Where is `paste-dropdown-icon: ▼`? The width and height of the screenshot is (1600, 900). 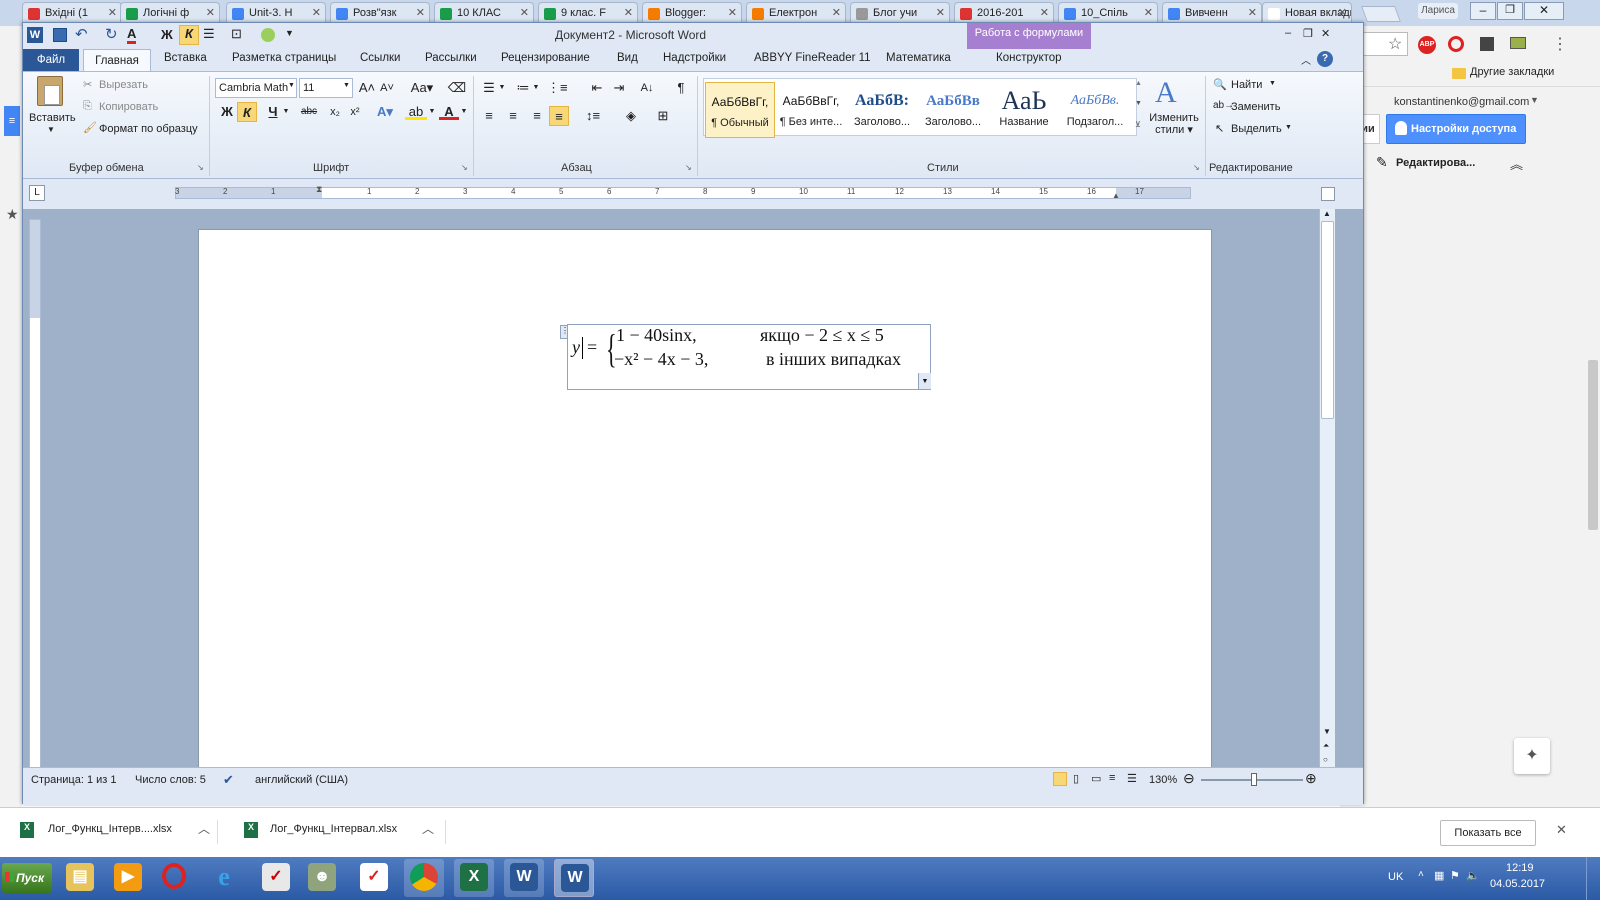 paste-dropdown-icon: ▼ is located at coordinates (51, 129).